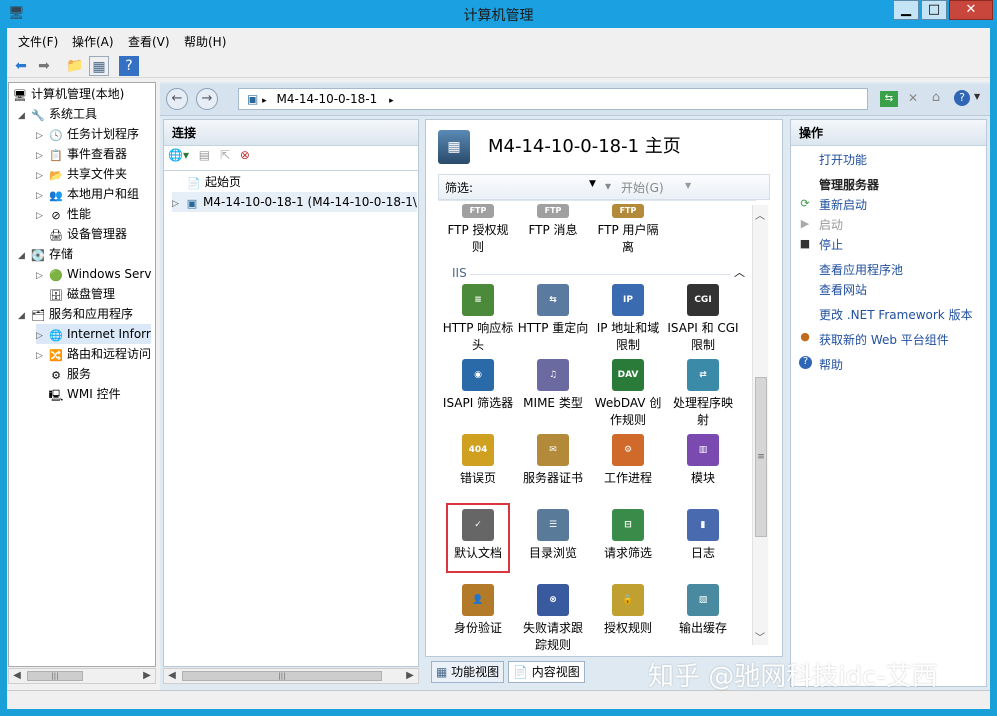 The height and width of the screenshot is (716, 997). Describe the element at coordinates (213, 182) in the screenshot. I see `start-page-node: 📄 起始页` at that location.